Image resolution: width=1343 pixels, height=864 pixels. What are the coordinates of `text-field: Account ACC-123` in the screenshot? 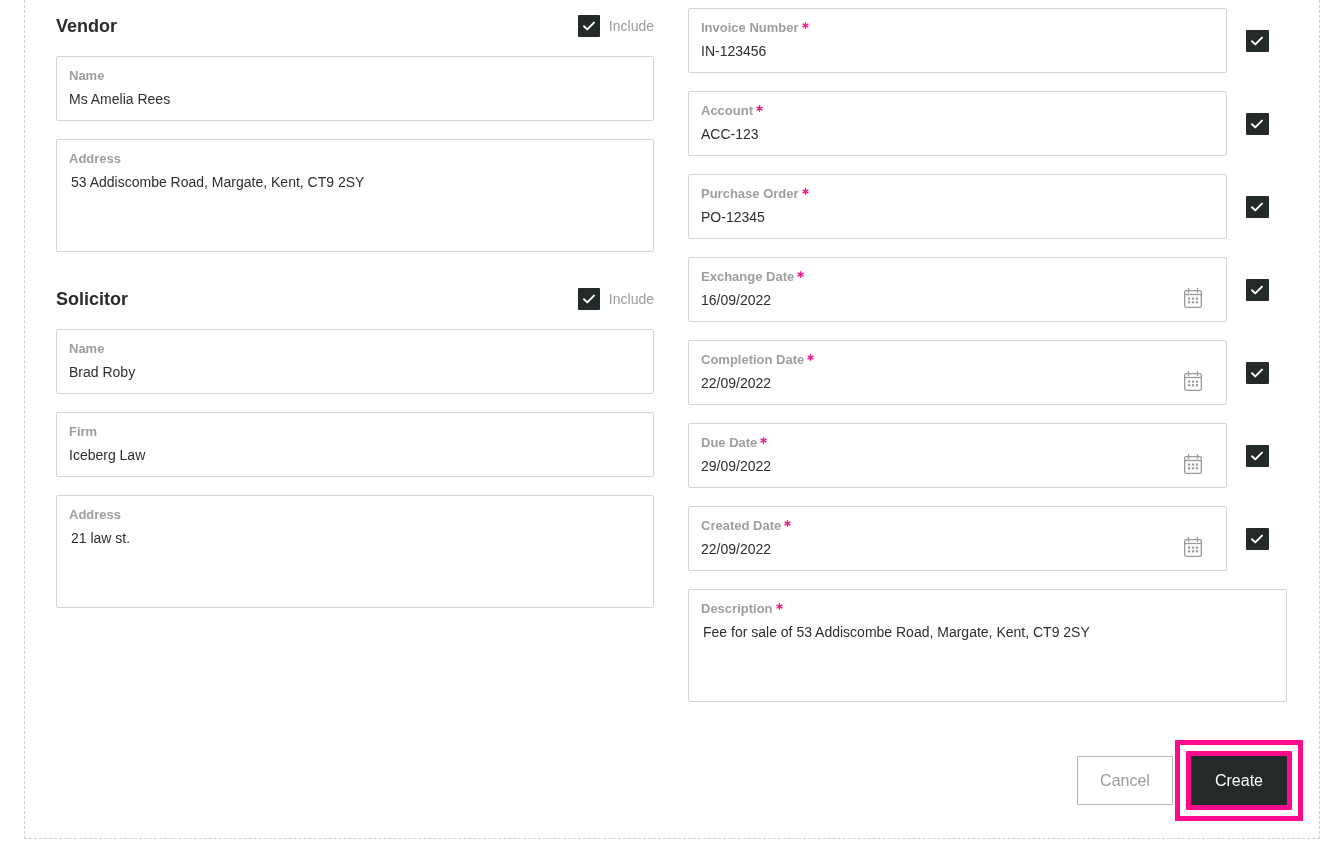 It's located at (957, 123).